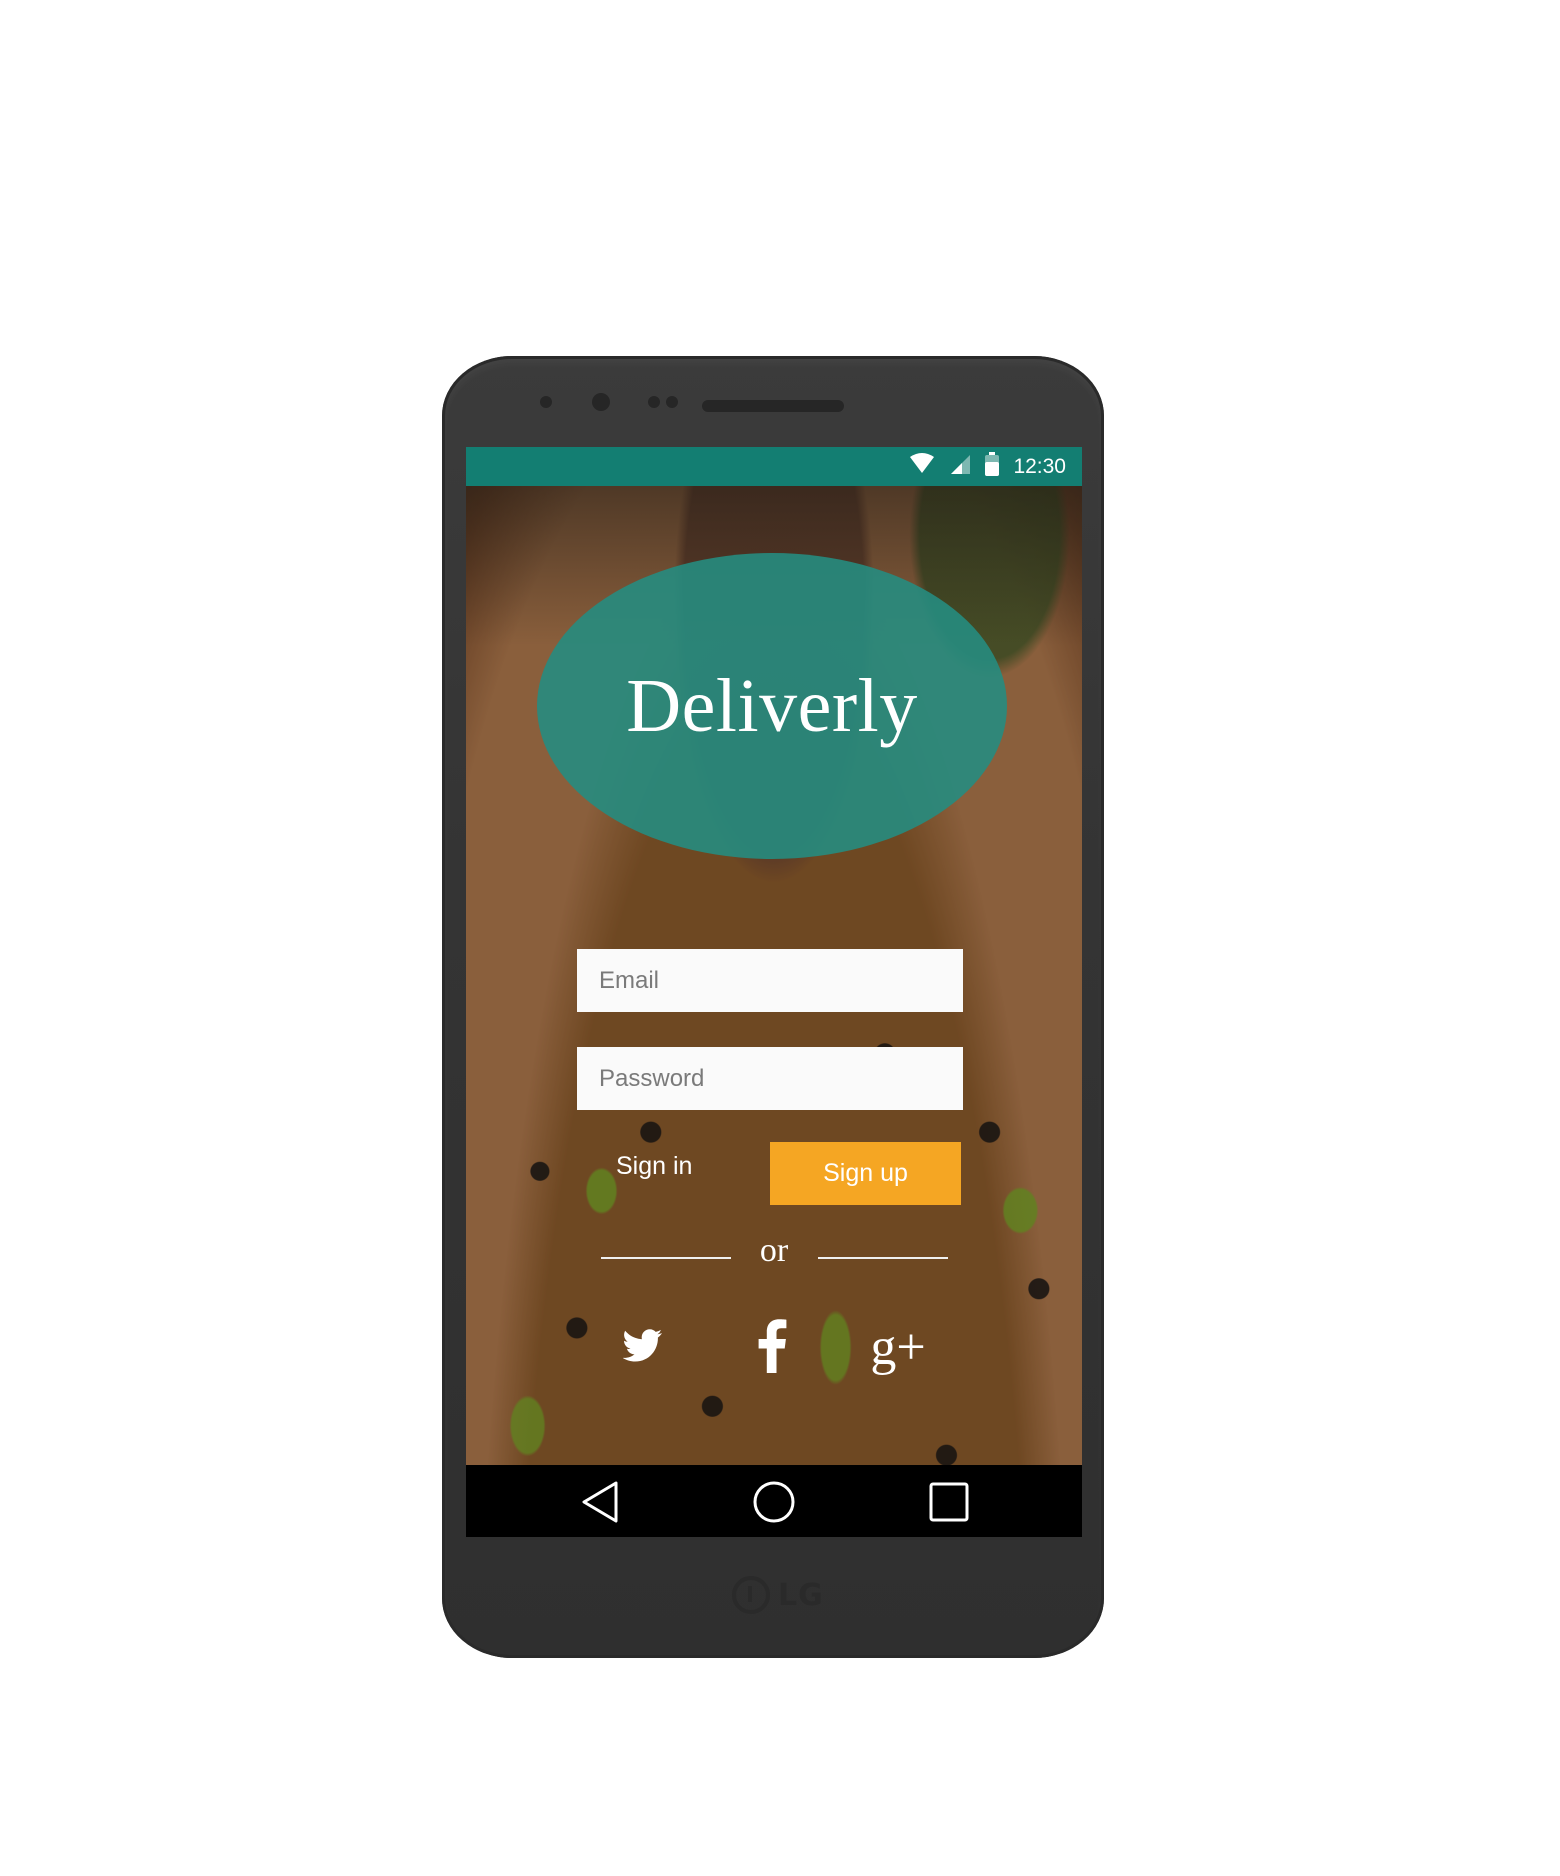 The image size is (1560, 1876). What do you see at coordinates (992, 466) in the screenshot?
I see `battery-icon` at bounding box center [992, 466].